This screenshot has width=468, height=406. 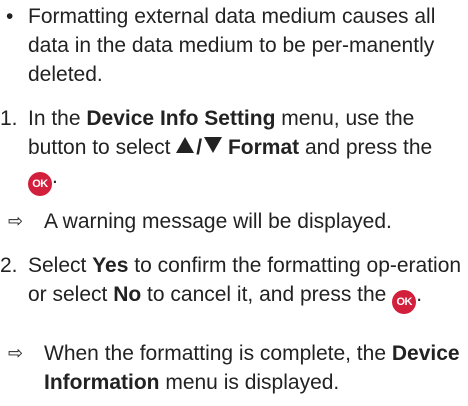 What do you see at coordinates (366, 147) in the screenshot?
I see `step-1-text-c: and press the` at bounding box center [366, 147].